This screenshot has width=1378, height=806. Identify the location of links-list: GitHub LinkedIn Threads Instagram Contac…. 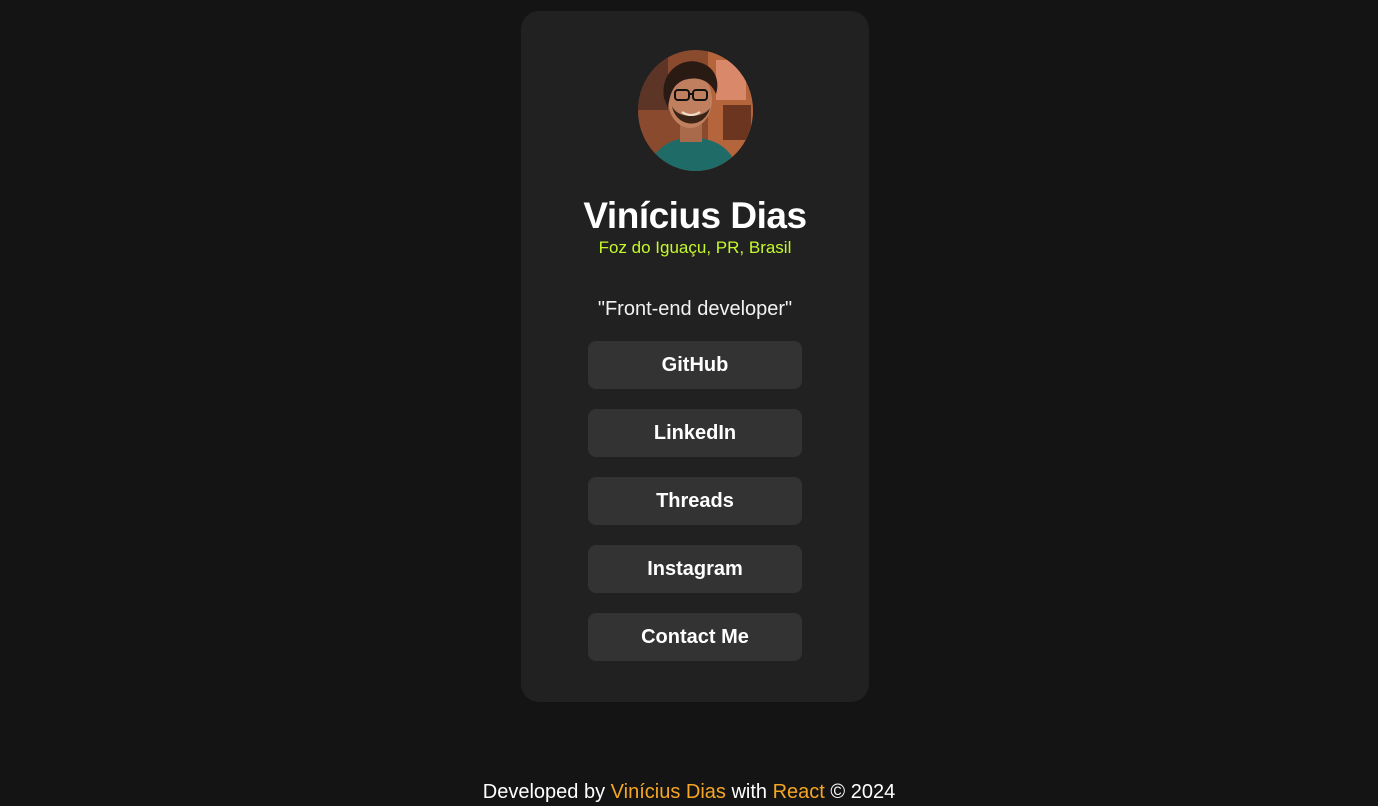
(695, 511).